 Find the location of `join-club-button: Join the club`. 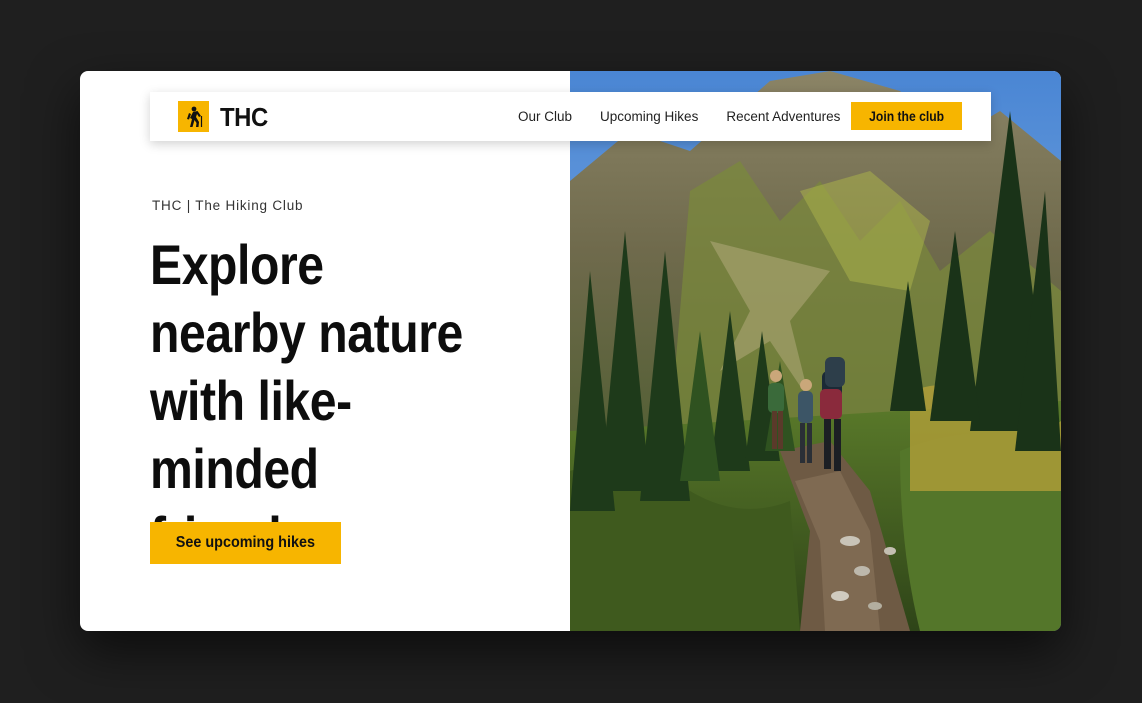

join-club-button: Join the club is located at coordinates (906, 116).